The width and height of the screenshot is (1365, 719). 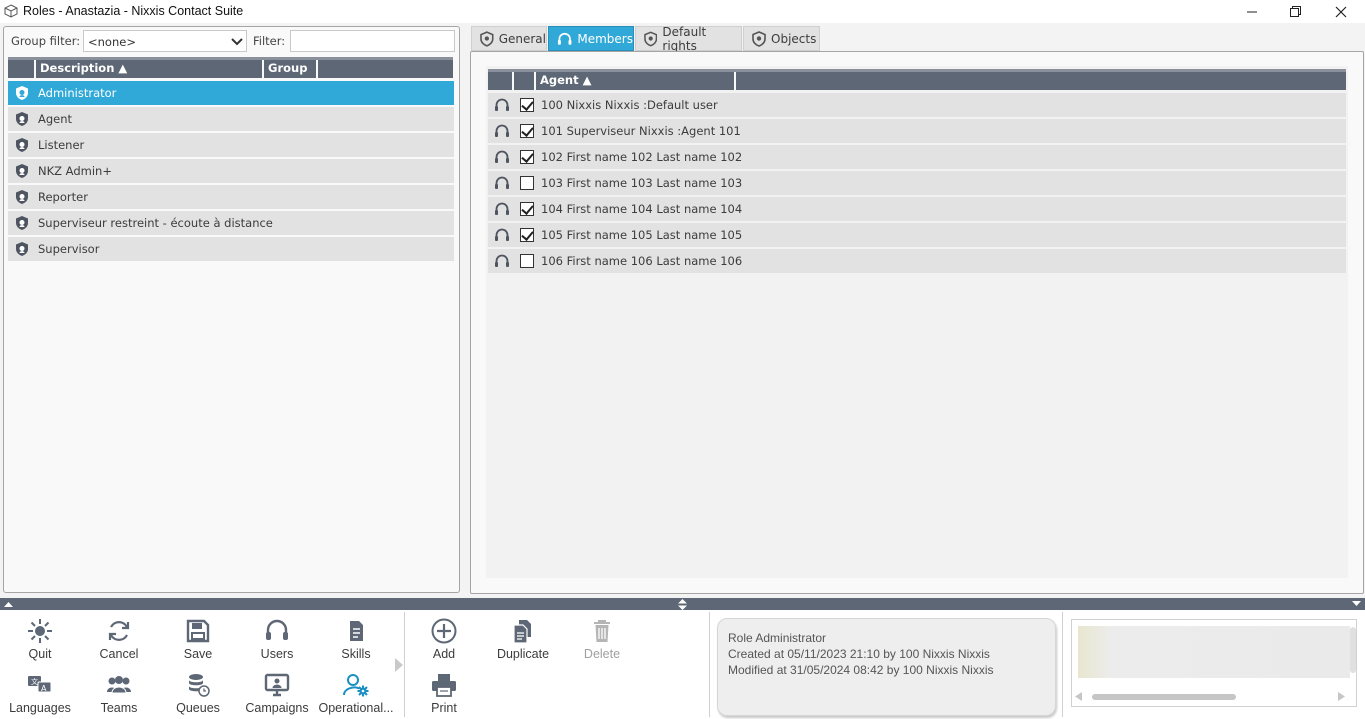 I want to click on restore-button, so click(x=1295, y=11).